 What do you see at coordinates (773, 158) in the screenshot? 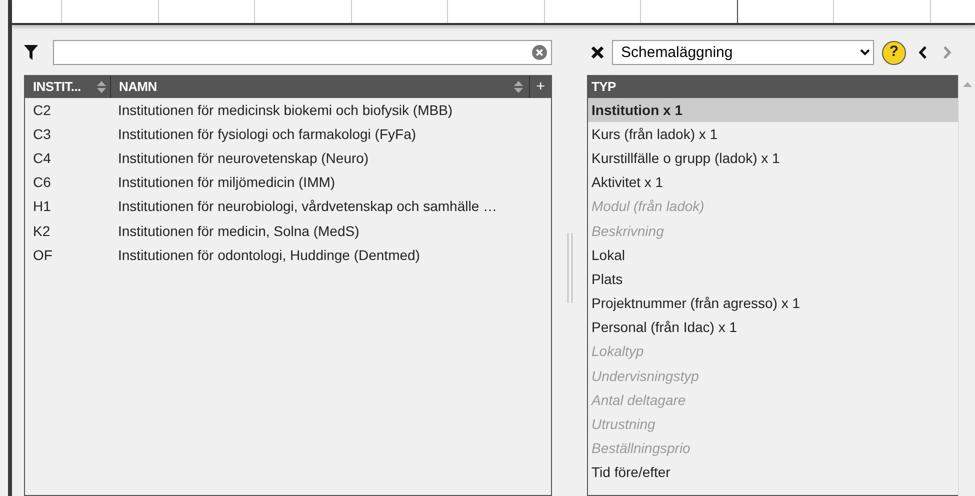
I see `list-item: Kurstillfälle o grupp (ladok) x 1` at bounding box center [773, 158].